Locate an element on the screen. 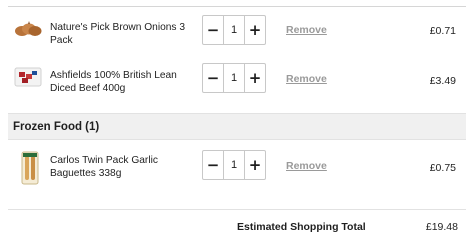 The height and width of the screenshot is (240, 466). item-name: Nature's Pick Brown Onions 3 Pack is located at coordinates (125, 34).